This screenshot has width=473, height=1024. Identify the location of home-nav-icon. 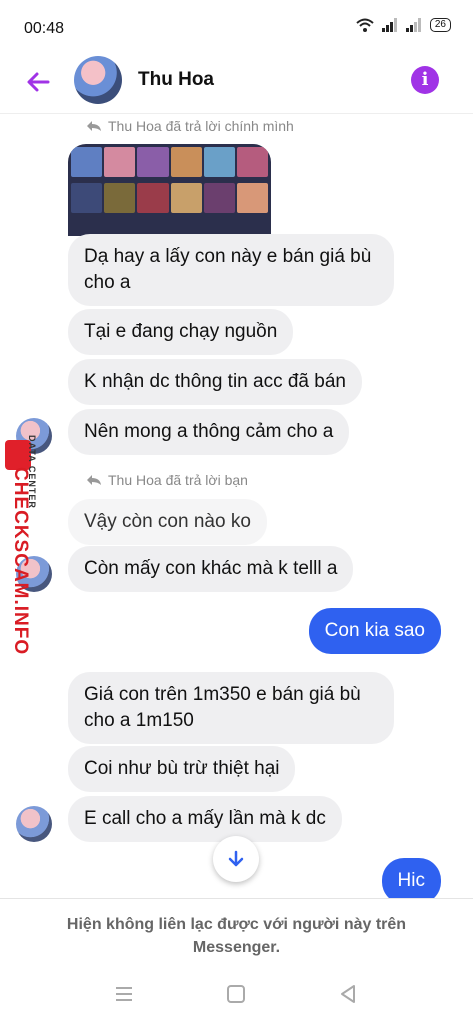
(236, 994).